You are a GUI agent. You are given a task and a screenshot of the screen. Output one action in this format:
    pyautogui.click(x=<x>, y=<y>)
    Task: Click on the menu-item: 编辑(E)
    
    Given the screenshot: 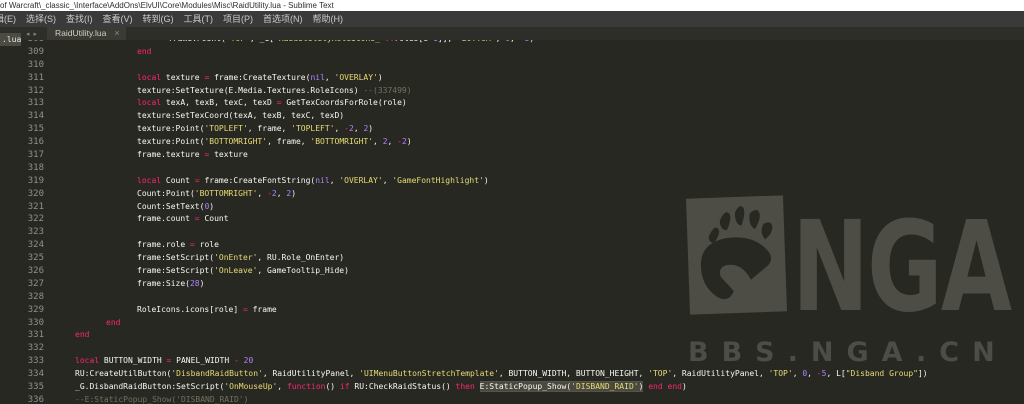 What is the action you would take?
    pyautogui.click(x=10, y=19)
    